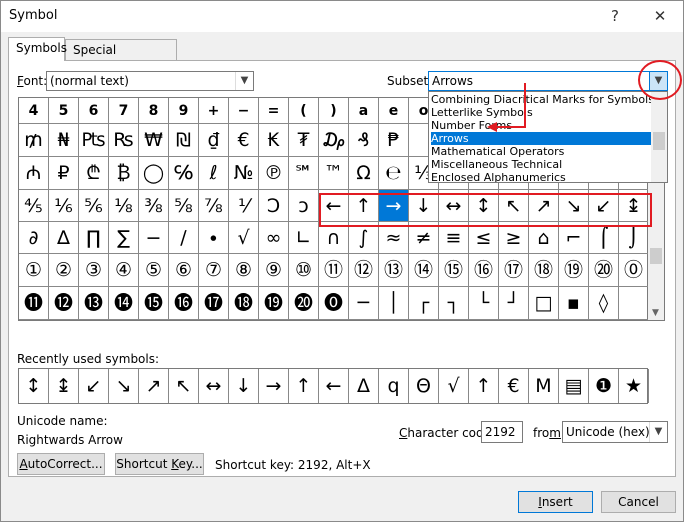 The width and height of the screenshot is (684, 522). What do you see at coordinates (304, 111) in the screenshot?
I see `symbol-cell: (` at bounding box center [304, 111].